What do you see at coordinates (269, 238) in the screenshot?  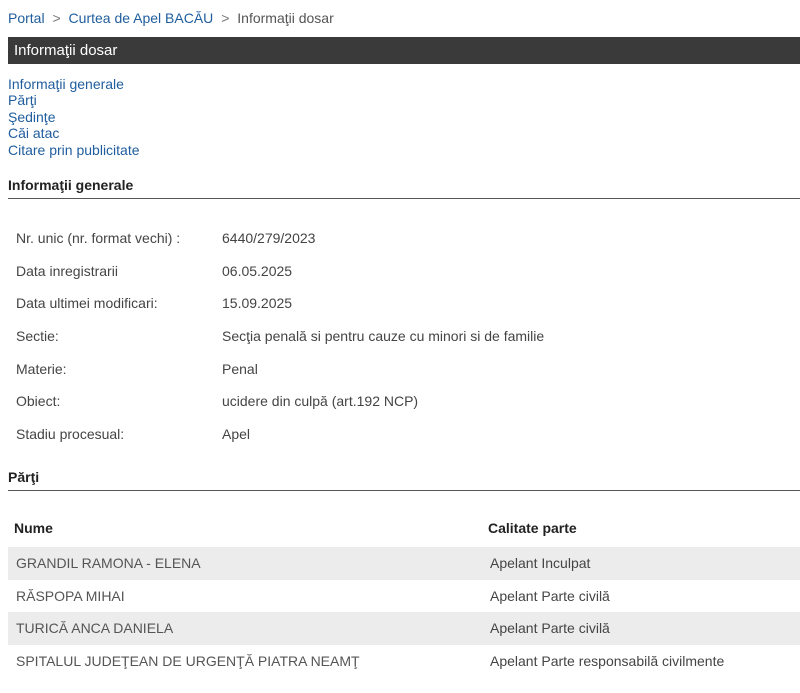 I see `info-value: 6440/279/2023` at bounding box center [269, 238].